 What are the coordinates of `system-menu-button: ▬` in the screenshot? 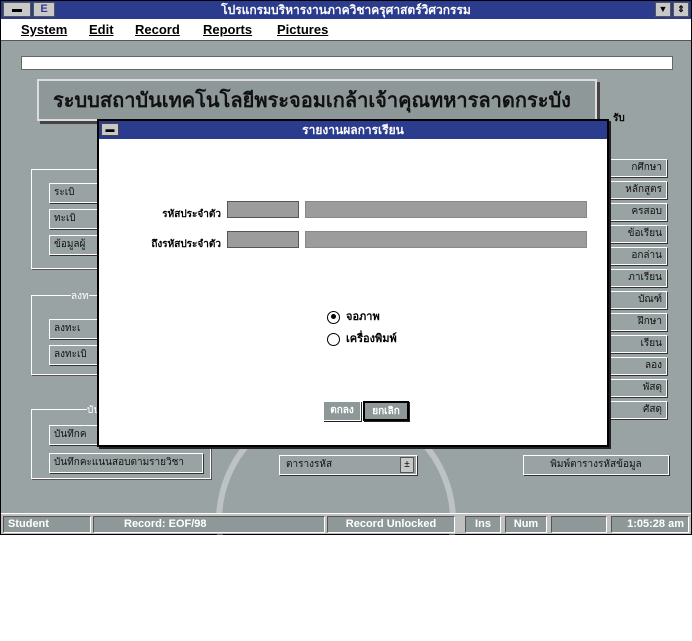 It's located at (17, 9).